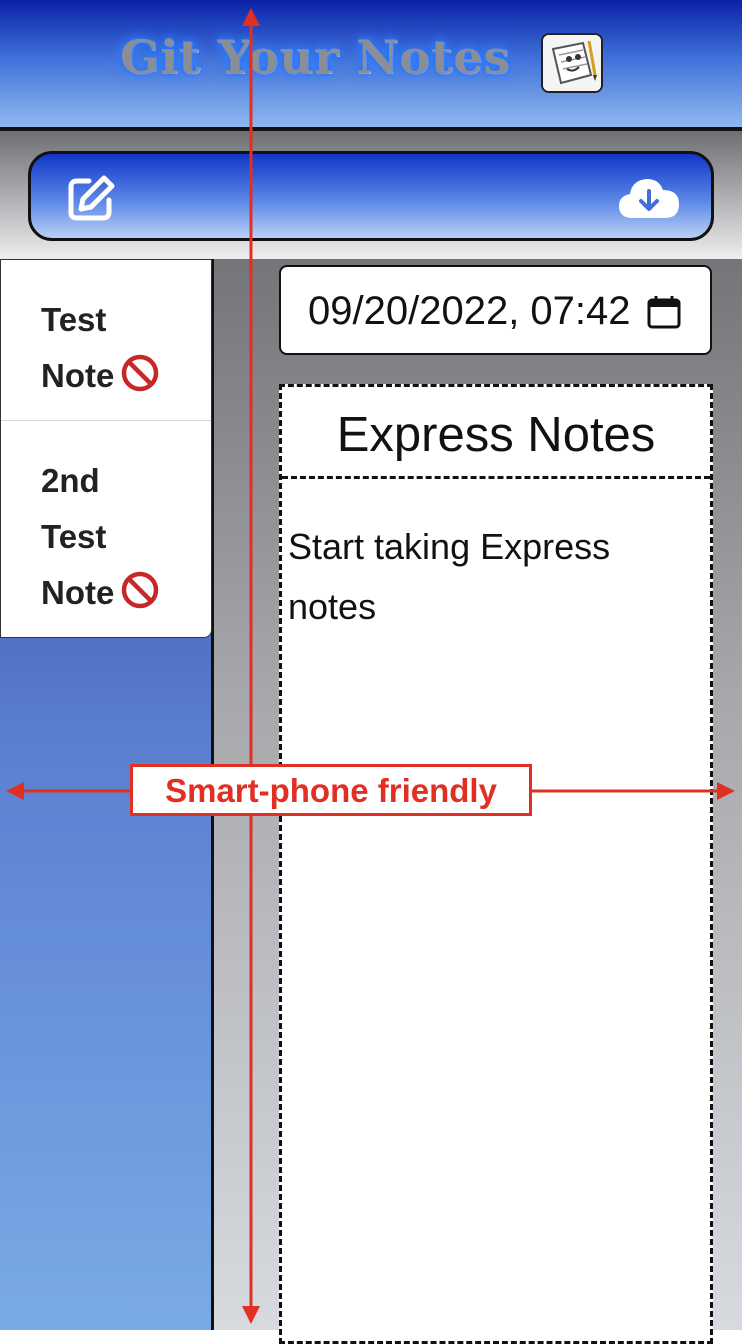 This screenshot has height=1344, width=742. I want to click on app-title: Git Your Notes, so click(315, 57).